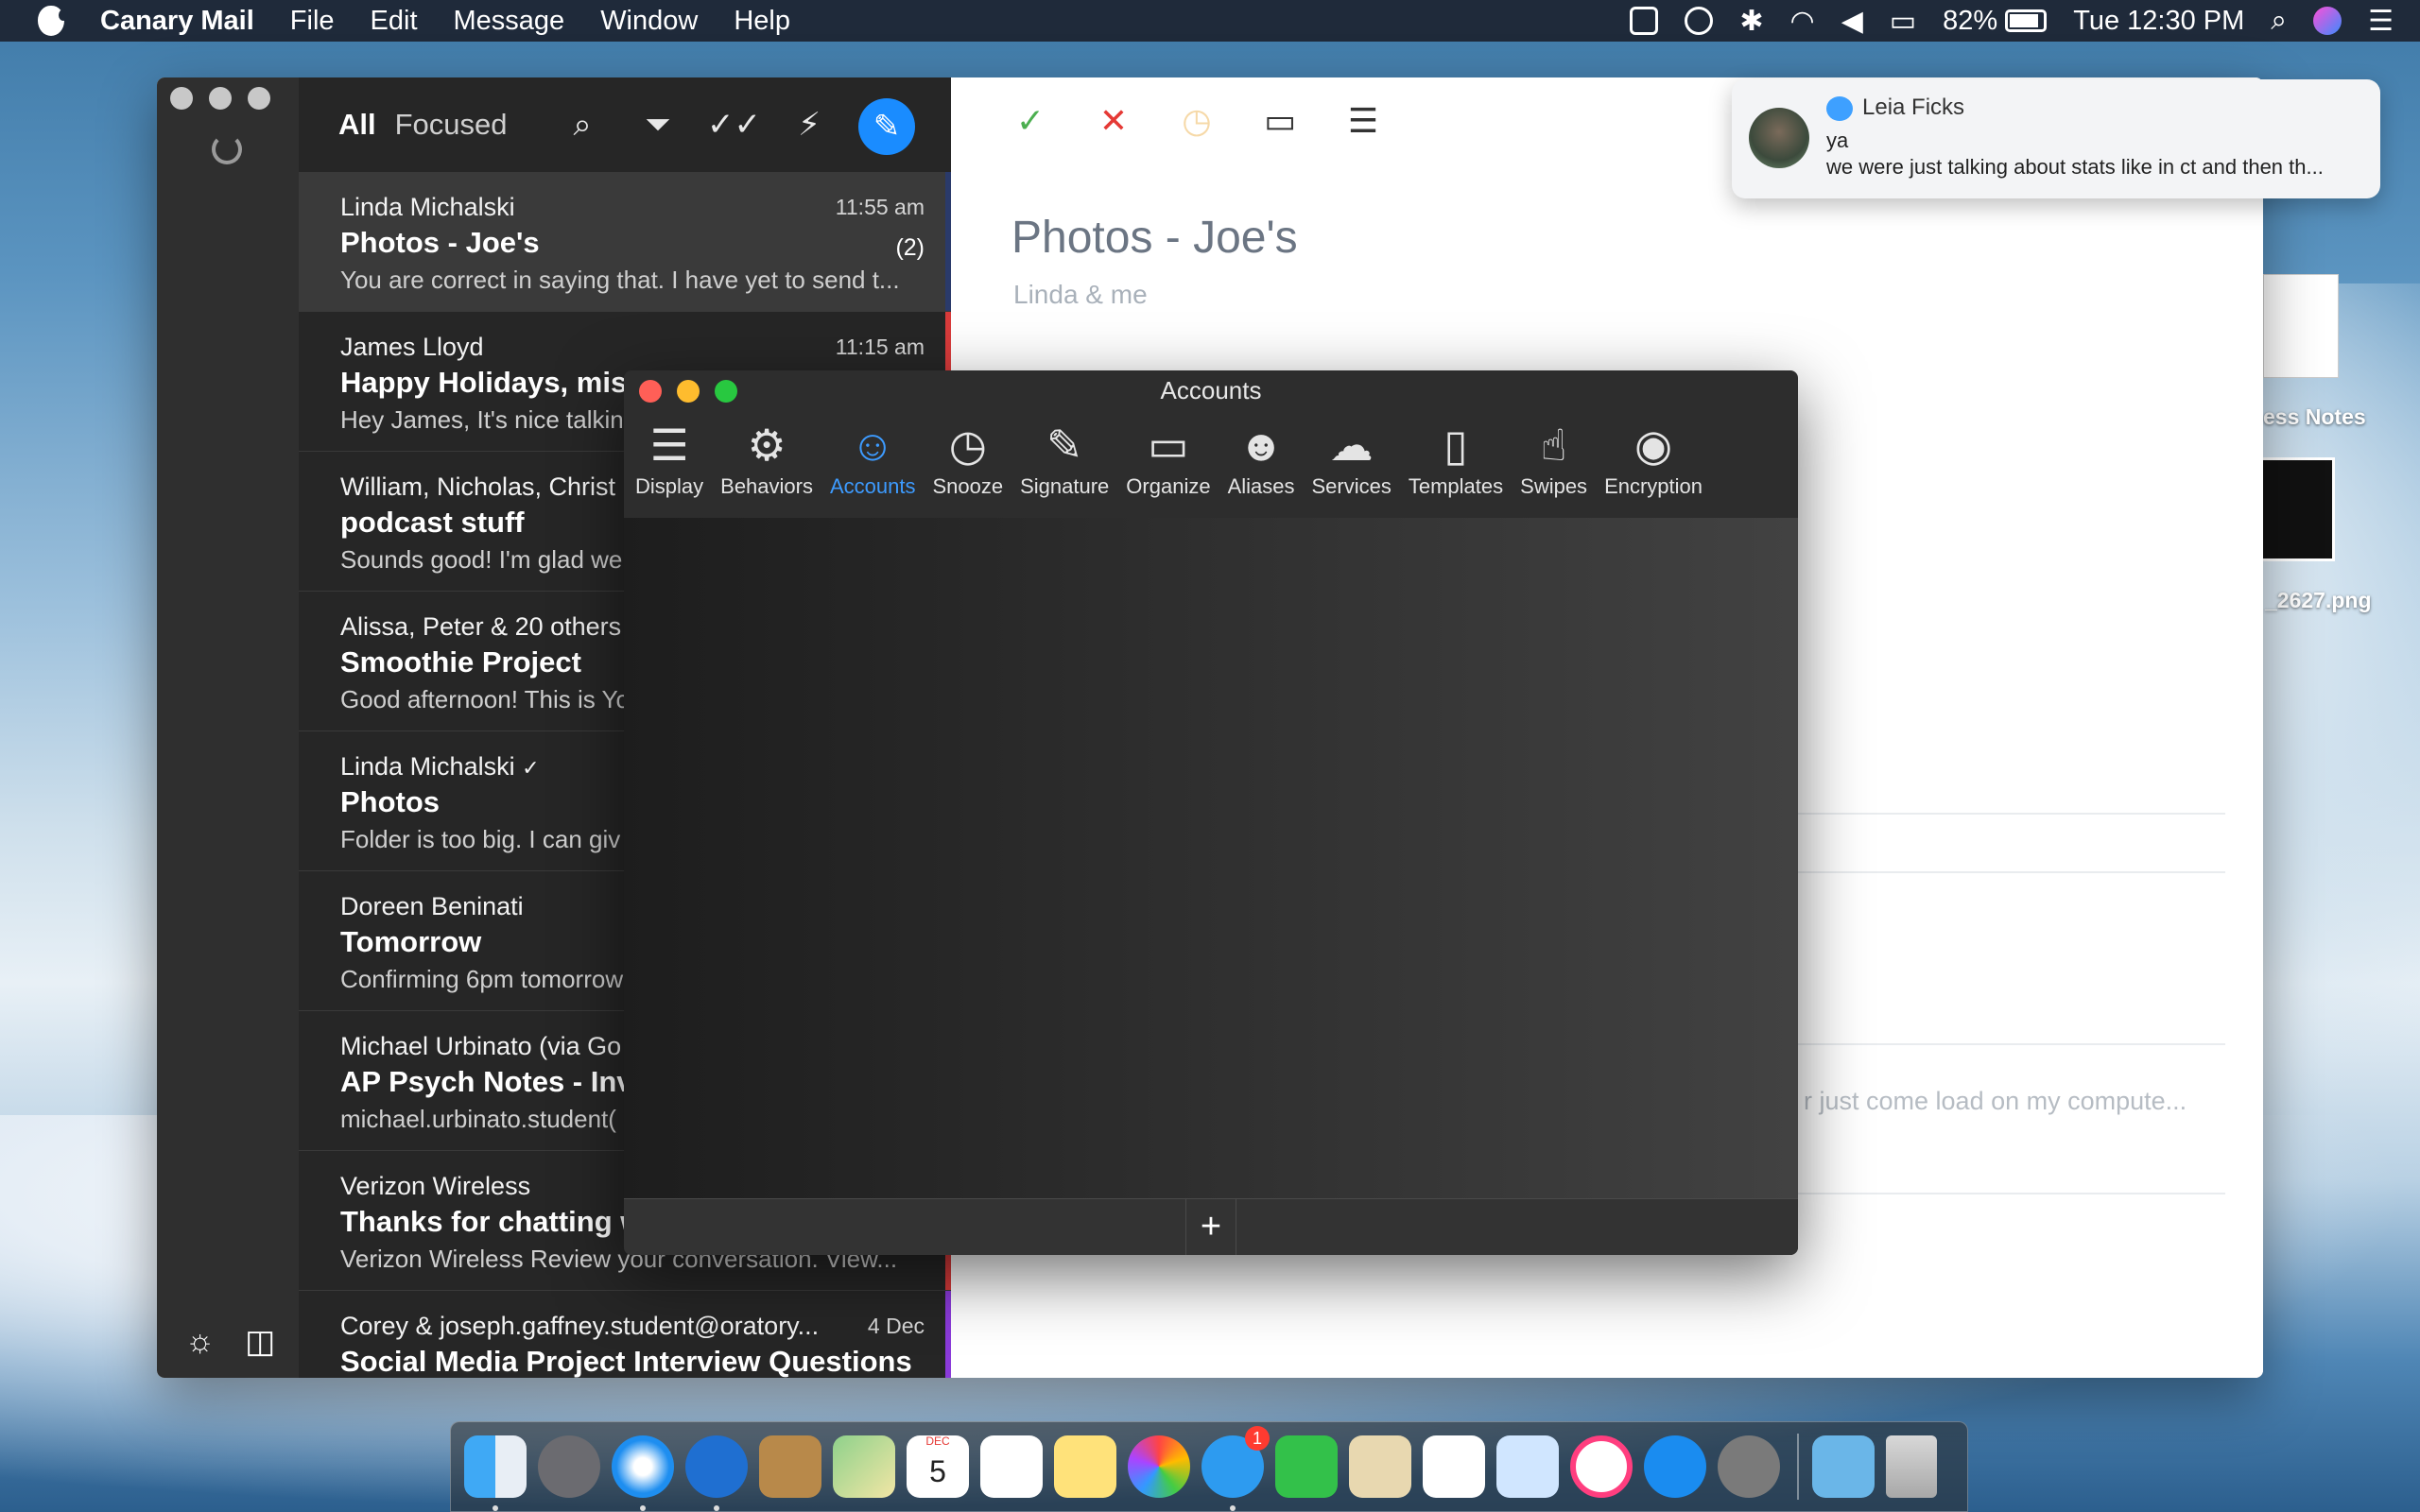 The height and width of the screenshot is (1512, 2420). What do you see at coordinates (259, 98) in the screenshot?
I see `zoom-button` at bounding box center [259, 98].